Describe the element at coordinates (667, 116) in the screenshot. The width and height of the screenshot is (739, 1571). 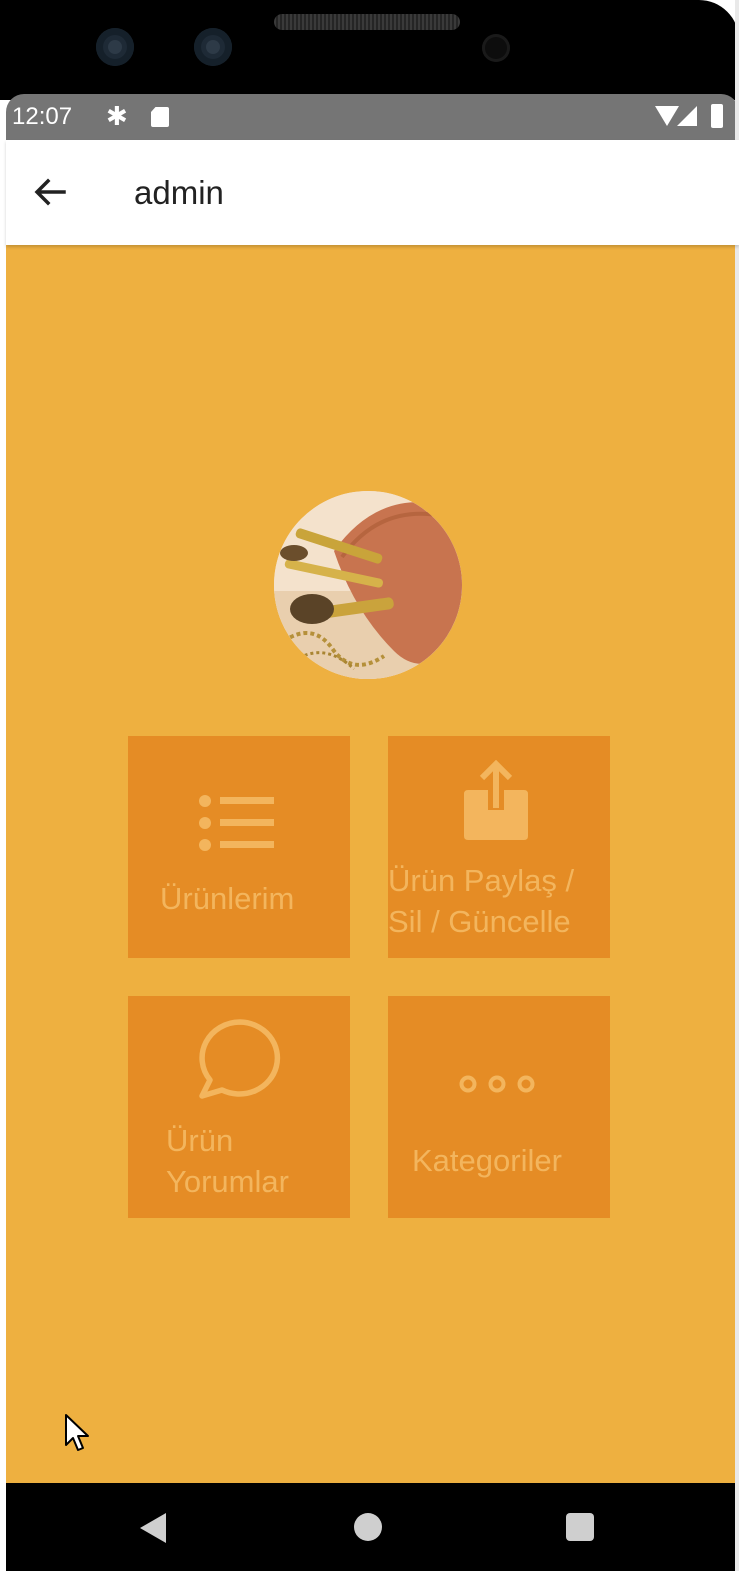
I see `wifi-icon` at that location.